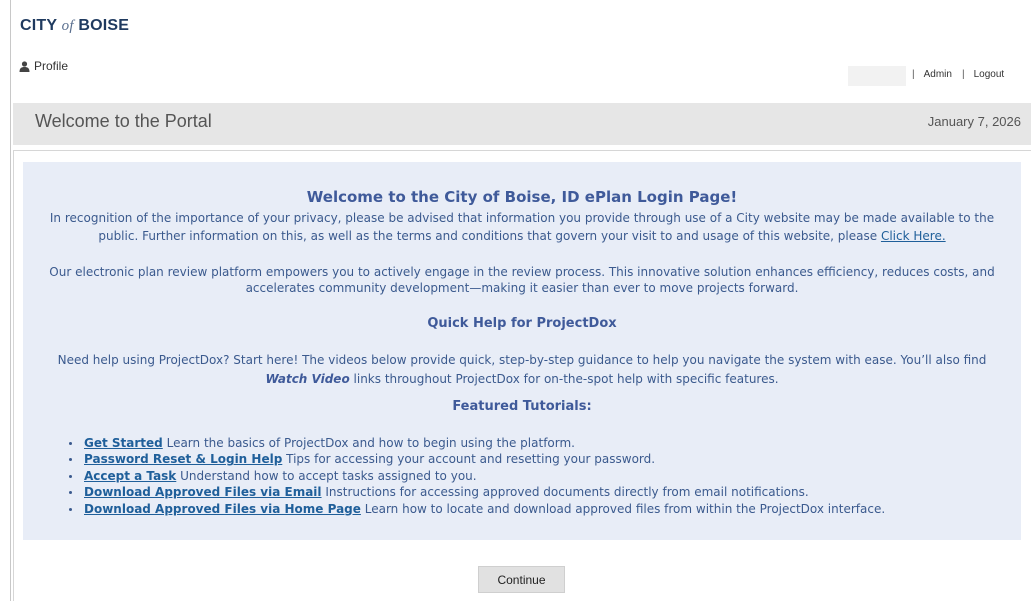 This screenshot has width=1031, height=601. I want to click on tutorial-link-download-email: Download Approved Files via Email, so click(203, 492).